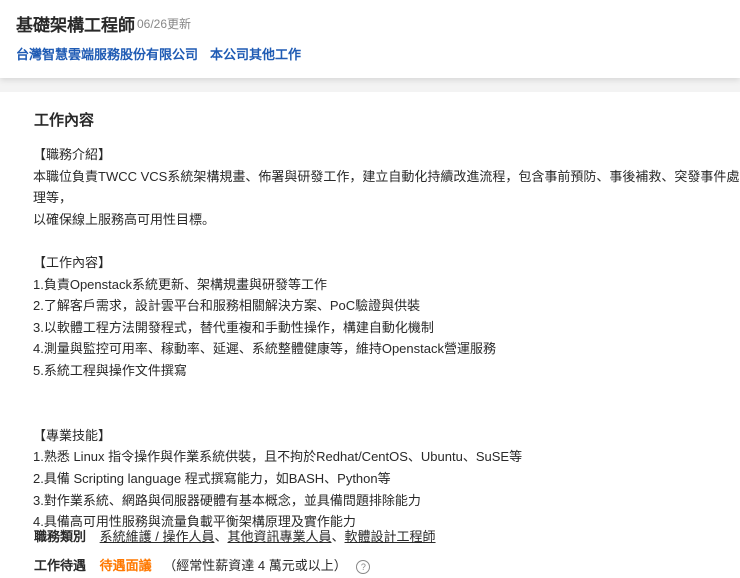 The height and width of the screenshot is (578, 740). I want to click on updated-date: 06/26更新, so click(164, 24).